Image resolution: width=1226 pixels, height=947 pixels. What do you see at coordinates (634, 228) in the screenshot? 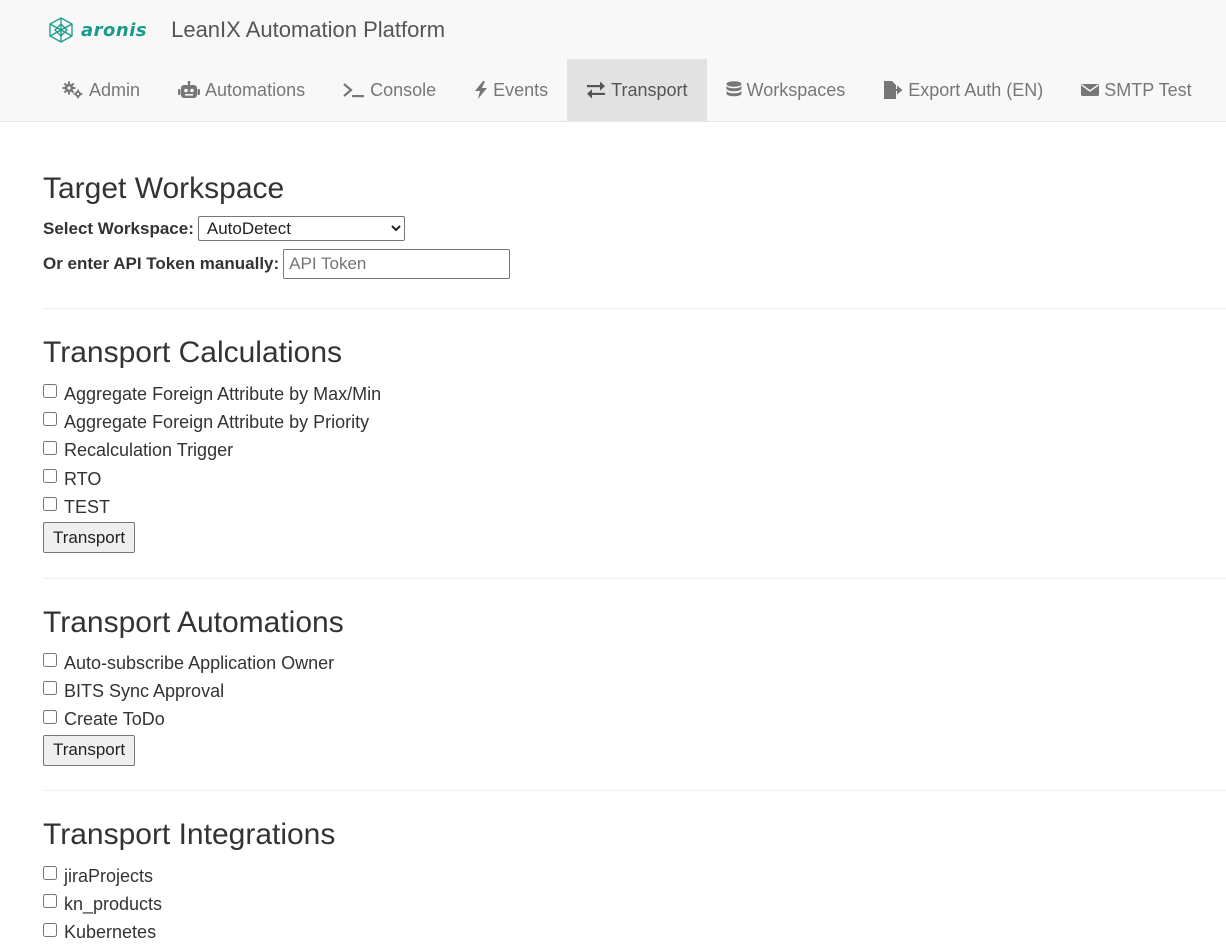
I see `workspace-select-row: Select Workspace: AutoDetect` at bounding box center [634, 228].